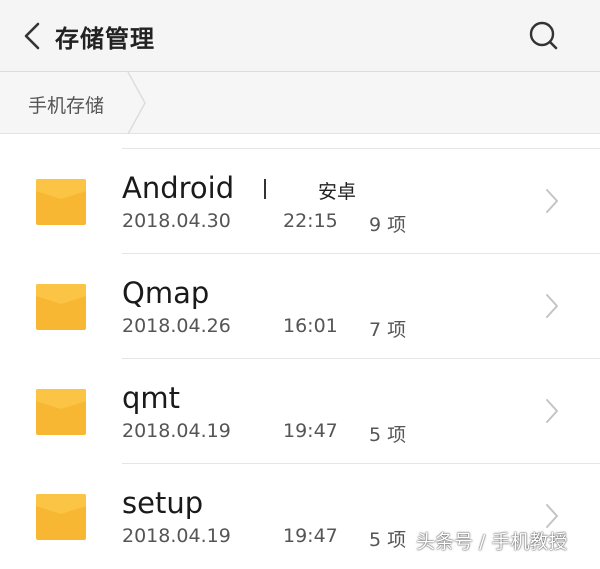  What do you see at coordinates (300, 36) in the screenshot?
I see `app-header: 存储管理` at bounding box center [300, 36].